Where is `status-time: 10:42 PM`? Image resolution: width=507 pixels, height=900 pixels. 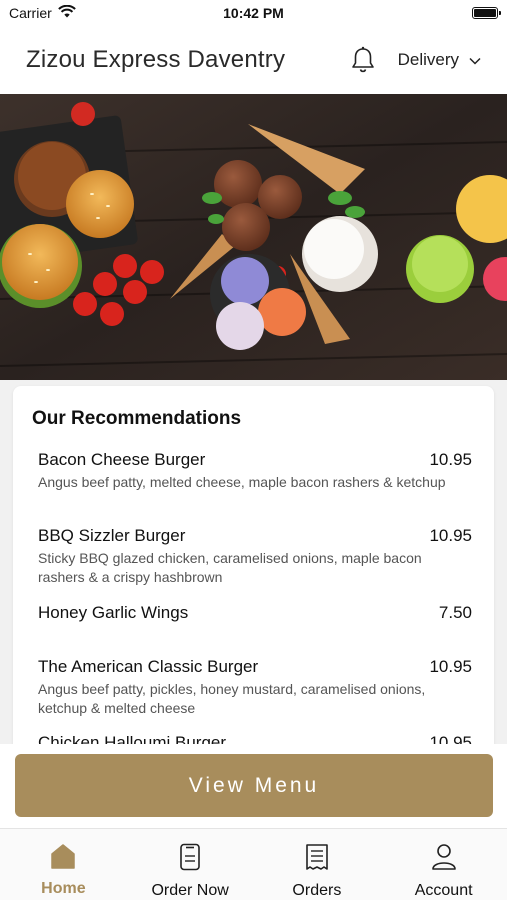 status-time: 10:42 PM is located at coordinates (253, 13).